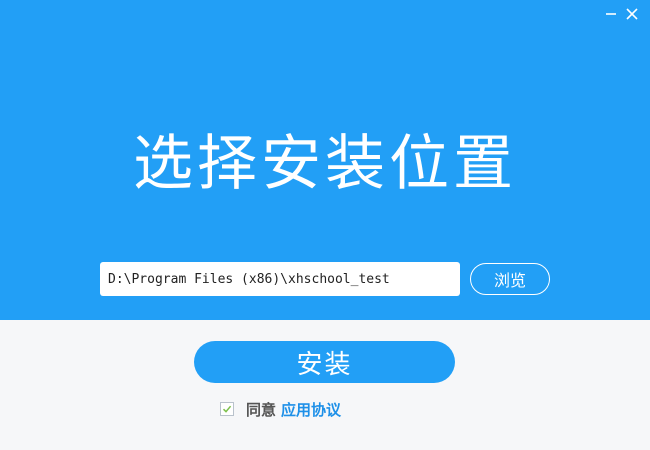 This screenshot has height=450, width=650. I want to click on browse-button: 浏览, so click(510, 279).